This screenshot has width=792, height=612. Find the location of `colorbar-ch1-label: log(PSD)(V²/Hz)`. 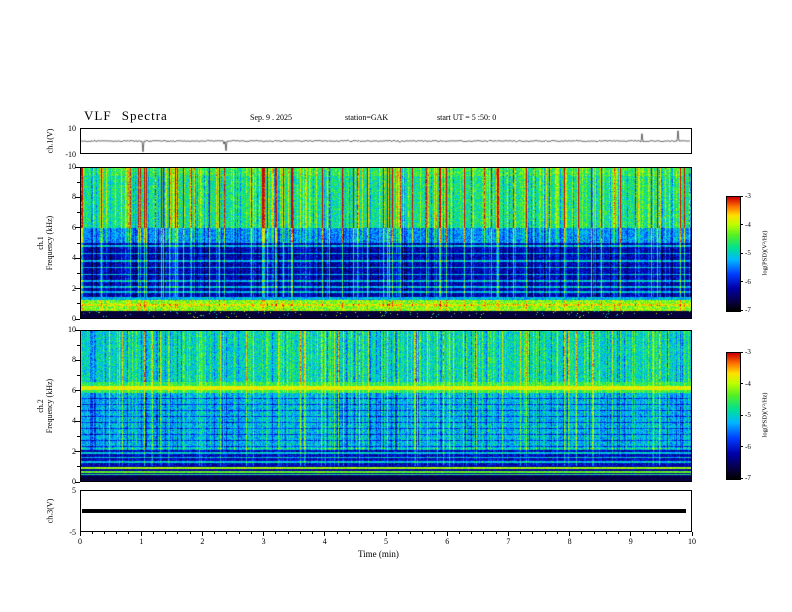

colorbar-ch1-label: log(PSD)(V²/Hz) is located at coordinates (765, 253).